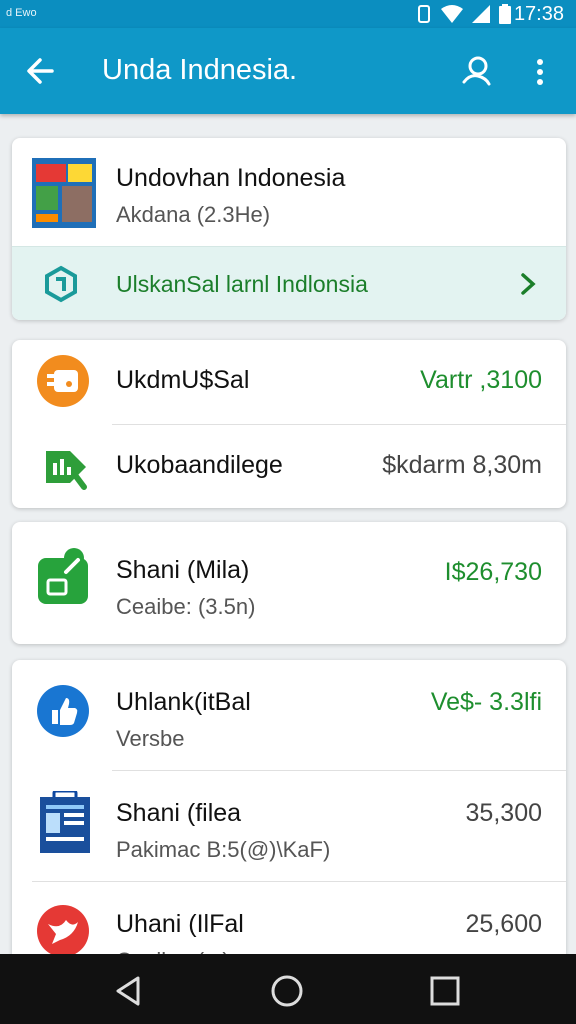 Image resolution: width=576 pixels, height=1024 pixels. What do you see at coordinates (481, 380) in the screenshot?
I see `item-value: Vartr ,3100` at bounding box center [481, 380].